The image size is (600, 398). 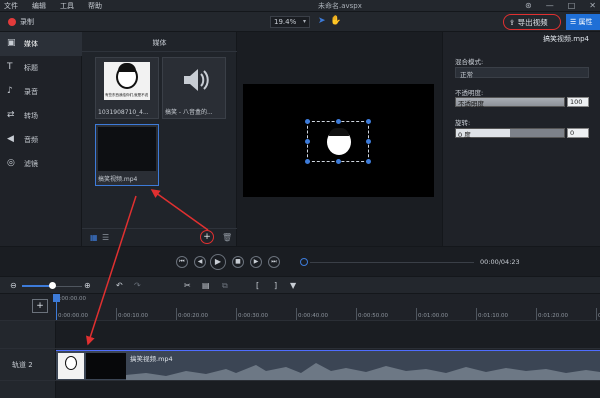 What do you see at coordinates (510, 133) in the screenshot?
I see `rotate-slider: 0 度` at bounding box center [510, 133].